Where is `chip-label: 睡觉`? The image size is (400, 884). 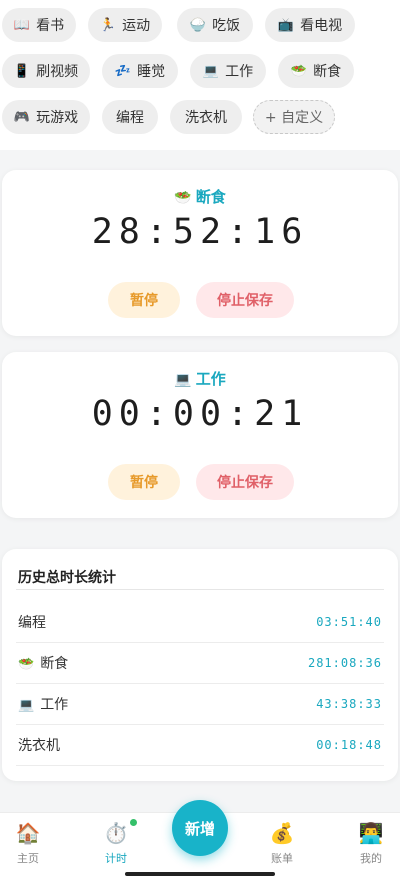 chip-label: 睡觉 is located at coordinates (151, 72).